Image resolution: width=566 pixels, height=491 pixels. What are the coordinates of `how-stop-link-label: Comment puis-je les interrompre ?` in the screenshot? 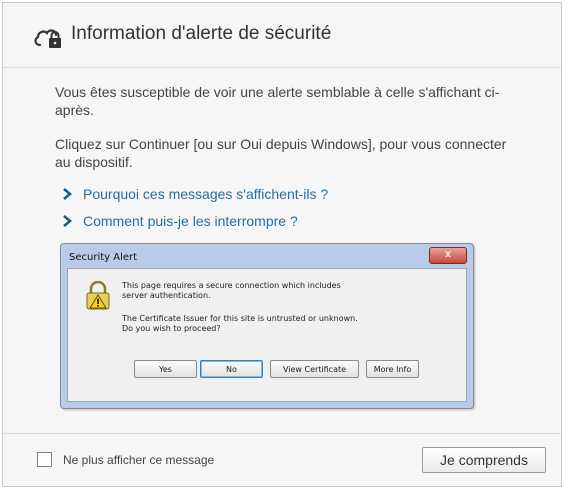 It's located at (190, 221).